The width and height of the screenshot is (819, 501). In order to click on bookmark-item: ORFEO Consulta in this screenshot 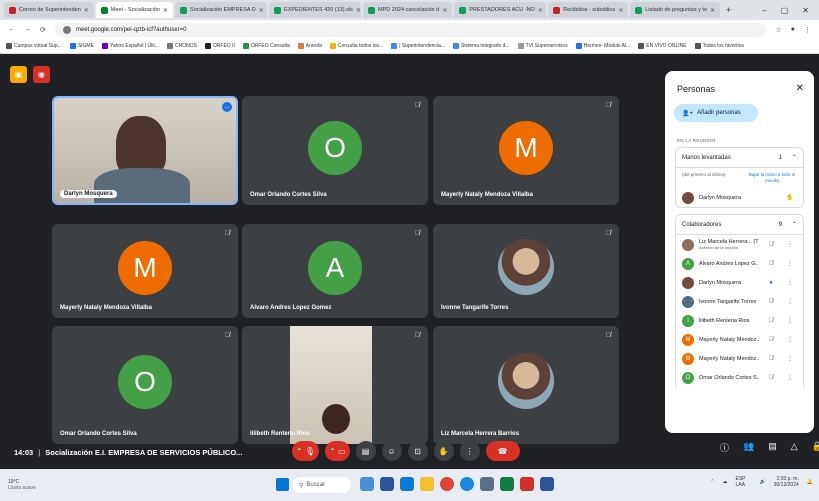, I will do `click(266, 46)`.